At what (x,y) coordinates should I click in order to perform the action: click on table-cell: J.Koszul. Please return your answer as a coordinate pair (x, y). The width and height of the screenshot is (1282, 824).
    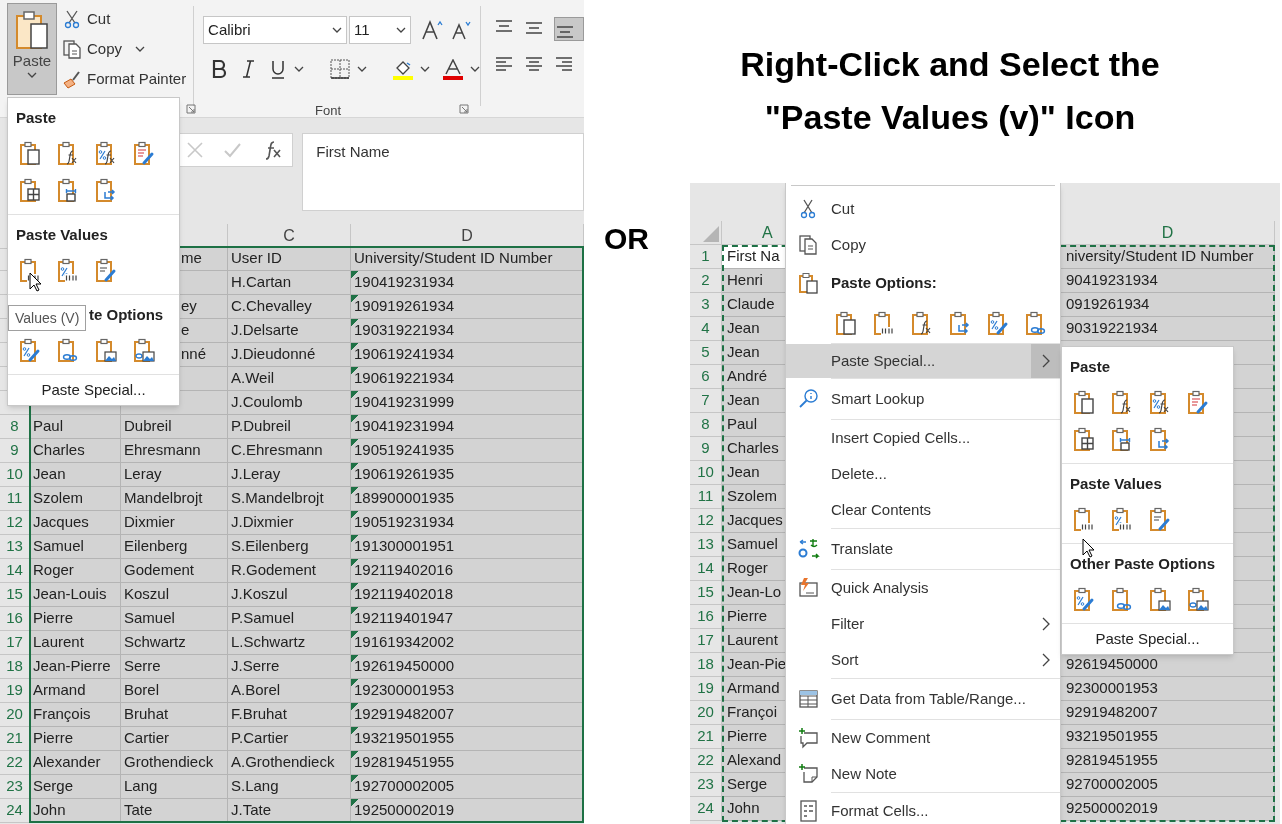
    Looking at the image, I should click on (289, 595).